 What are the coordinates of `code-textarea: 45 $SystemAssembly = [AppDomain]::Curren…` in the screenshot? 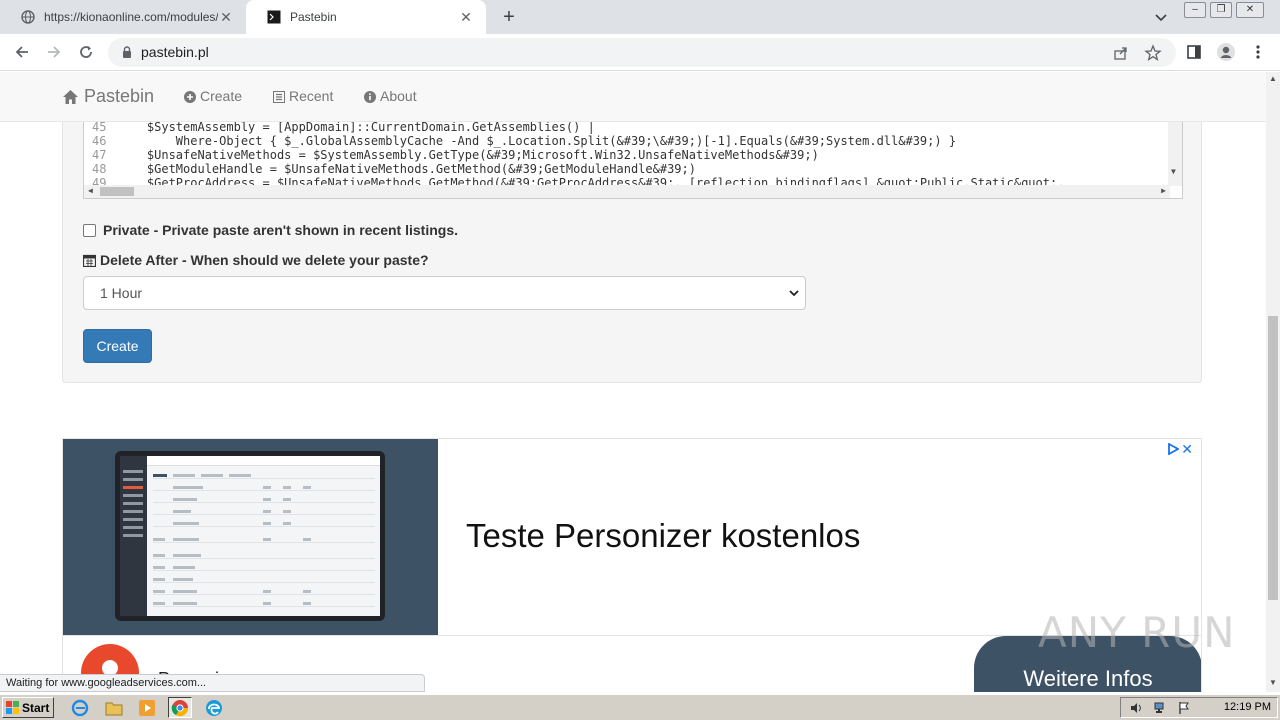 It's located at (633, 160).